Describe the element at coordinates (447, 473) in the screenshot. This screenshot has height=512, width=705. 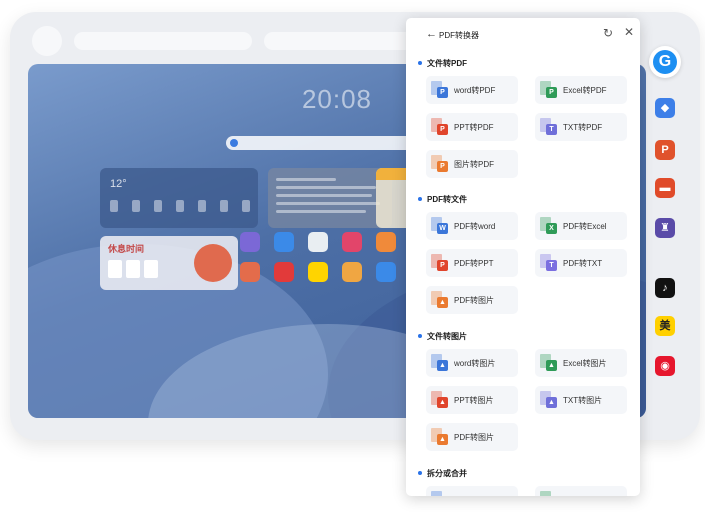
I see `section-title-text: 拆分或合并` at that location.